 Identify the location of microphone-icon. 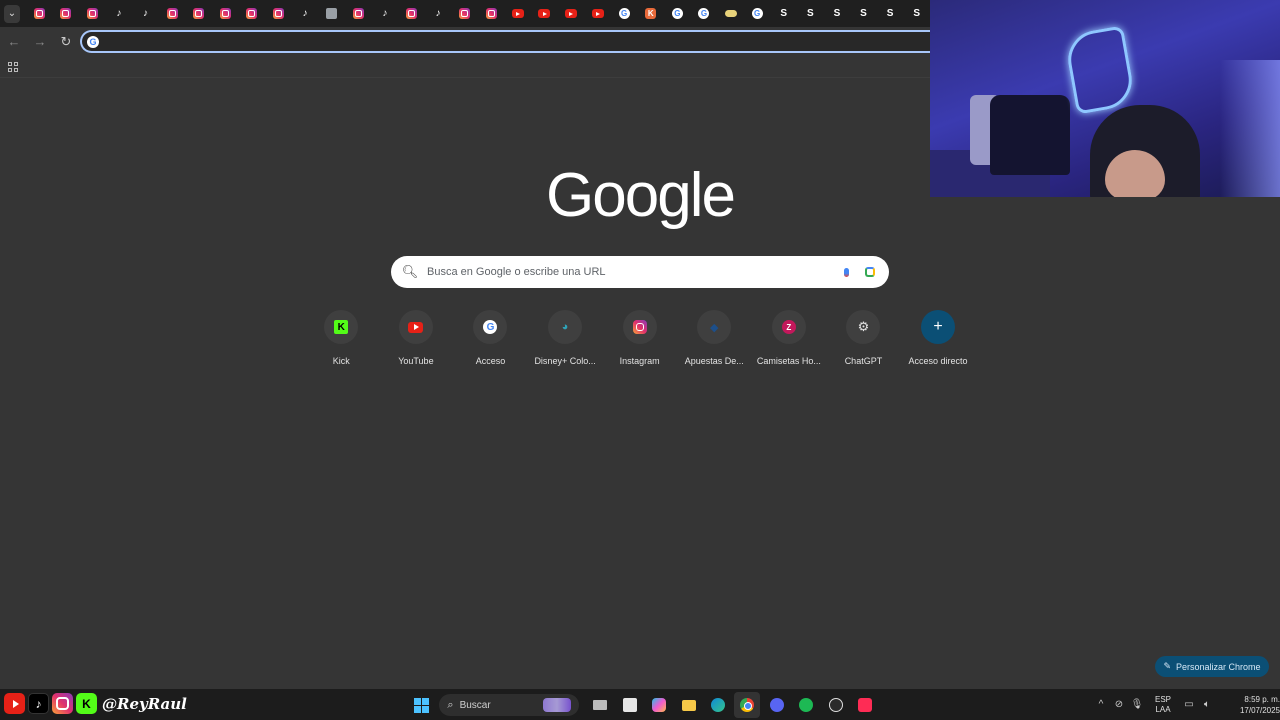
(846, 272).